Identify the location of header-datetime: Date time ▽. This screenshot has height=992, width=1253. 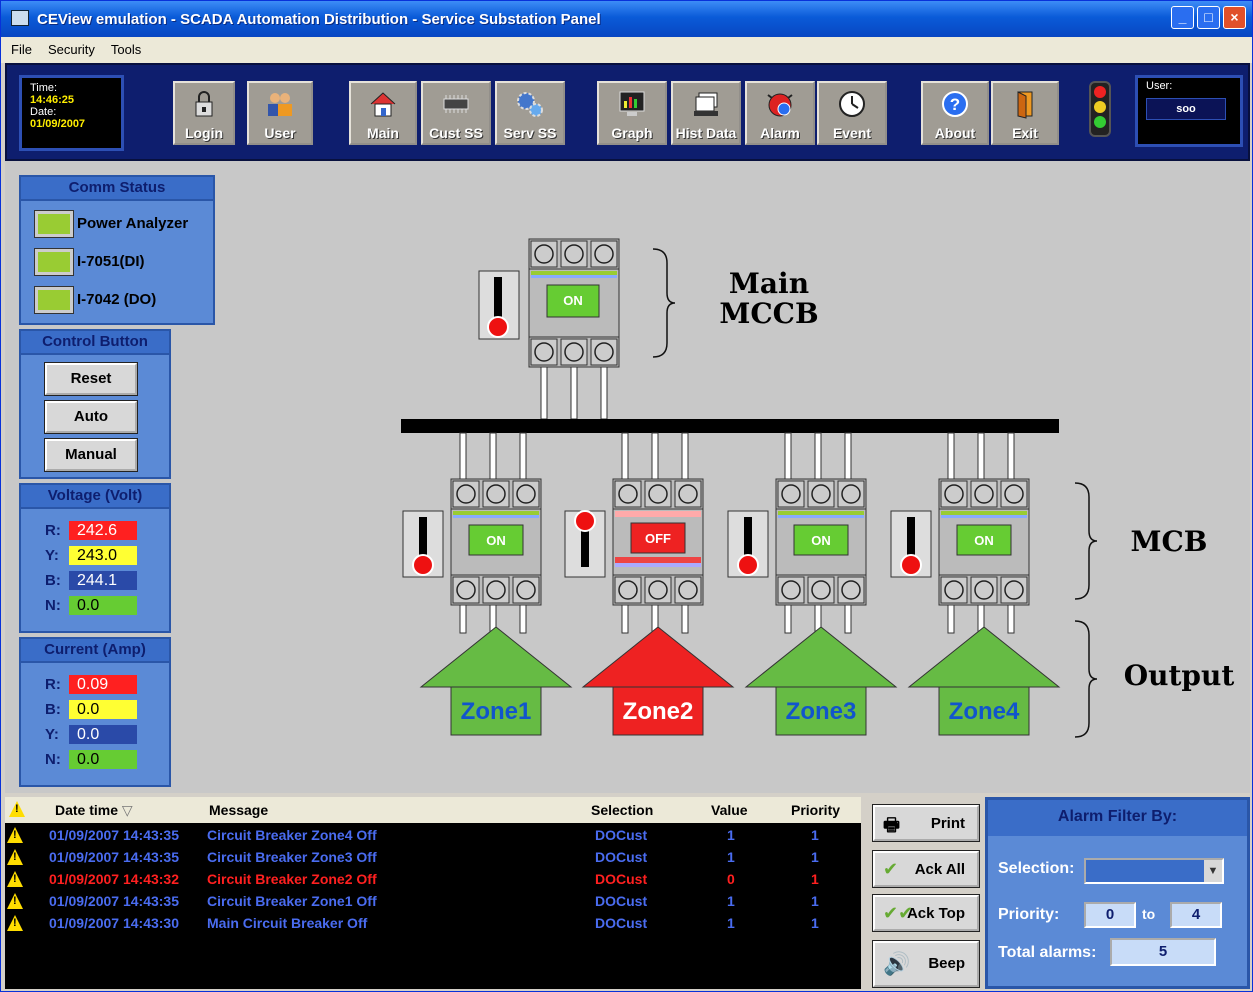
(94, 810).